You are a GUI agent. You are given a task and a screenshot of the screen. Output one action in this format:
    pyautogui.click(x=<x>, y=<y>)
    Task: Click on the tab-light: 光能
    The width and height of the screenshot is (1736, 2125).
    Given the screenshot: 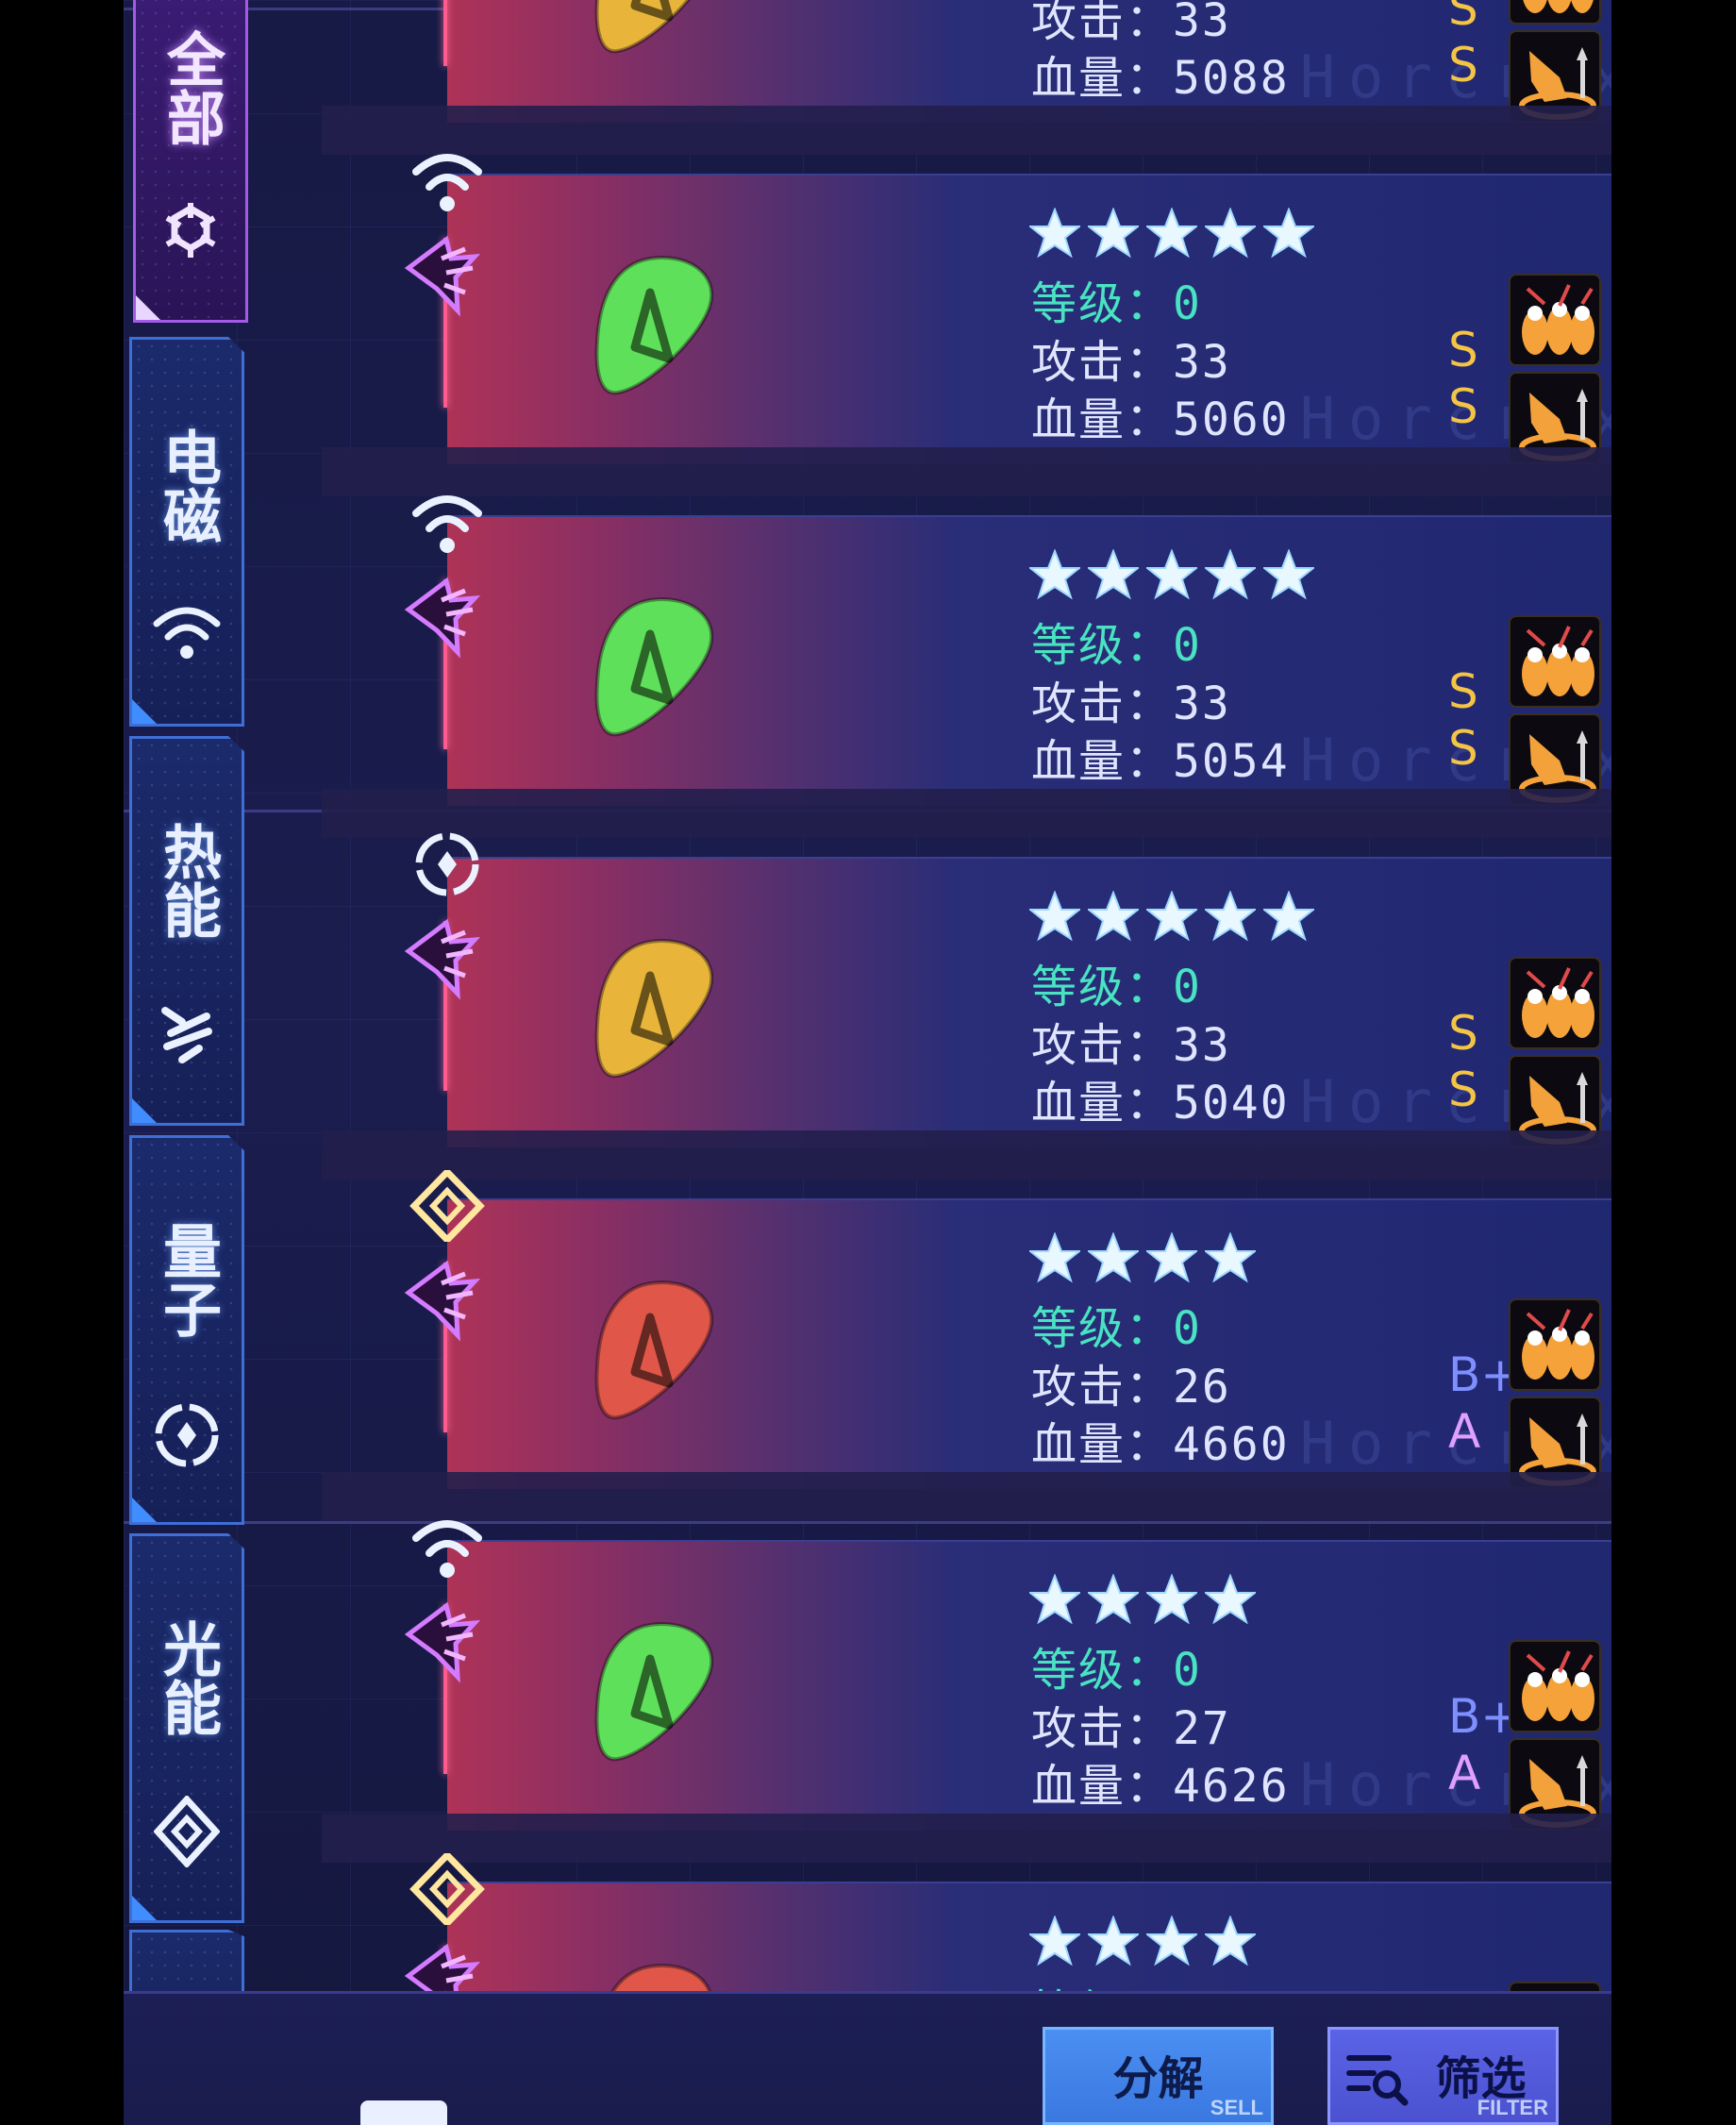 What is the action you would take?
    pyautogui.click(x=186, y=1728)
    